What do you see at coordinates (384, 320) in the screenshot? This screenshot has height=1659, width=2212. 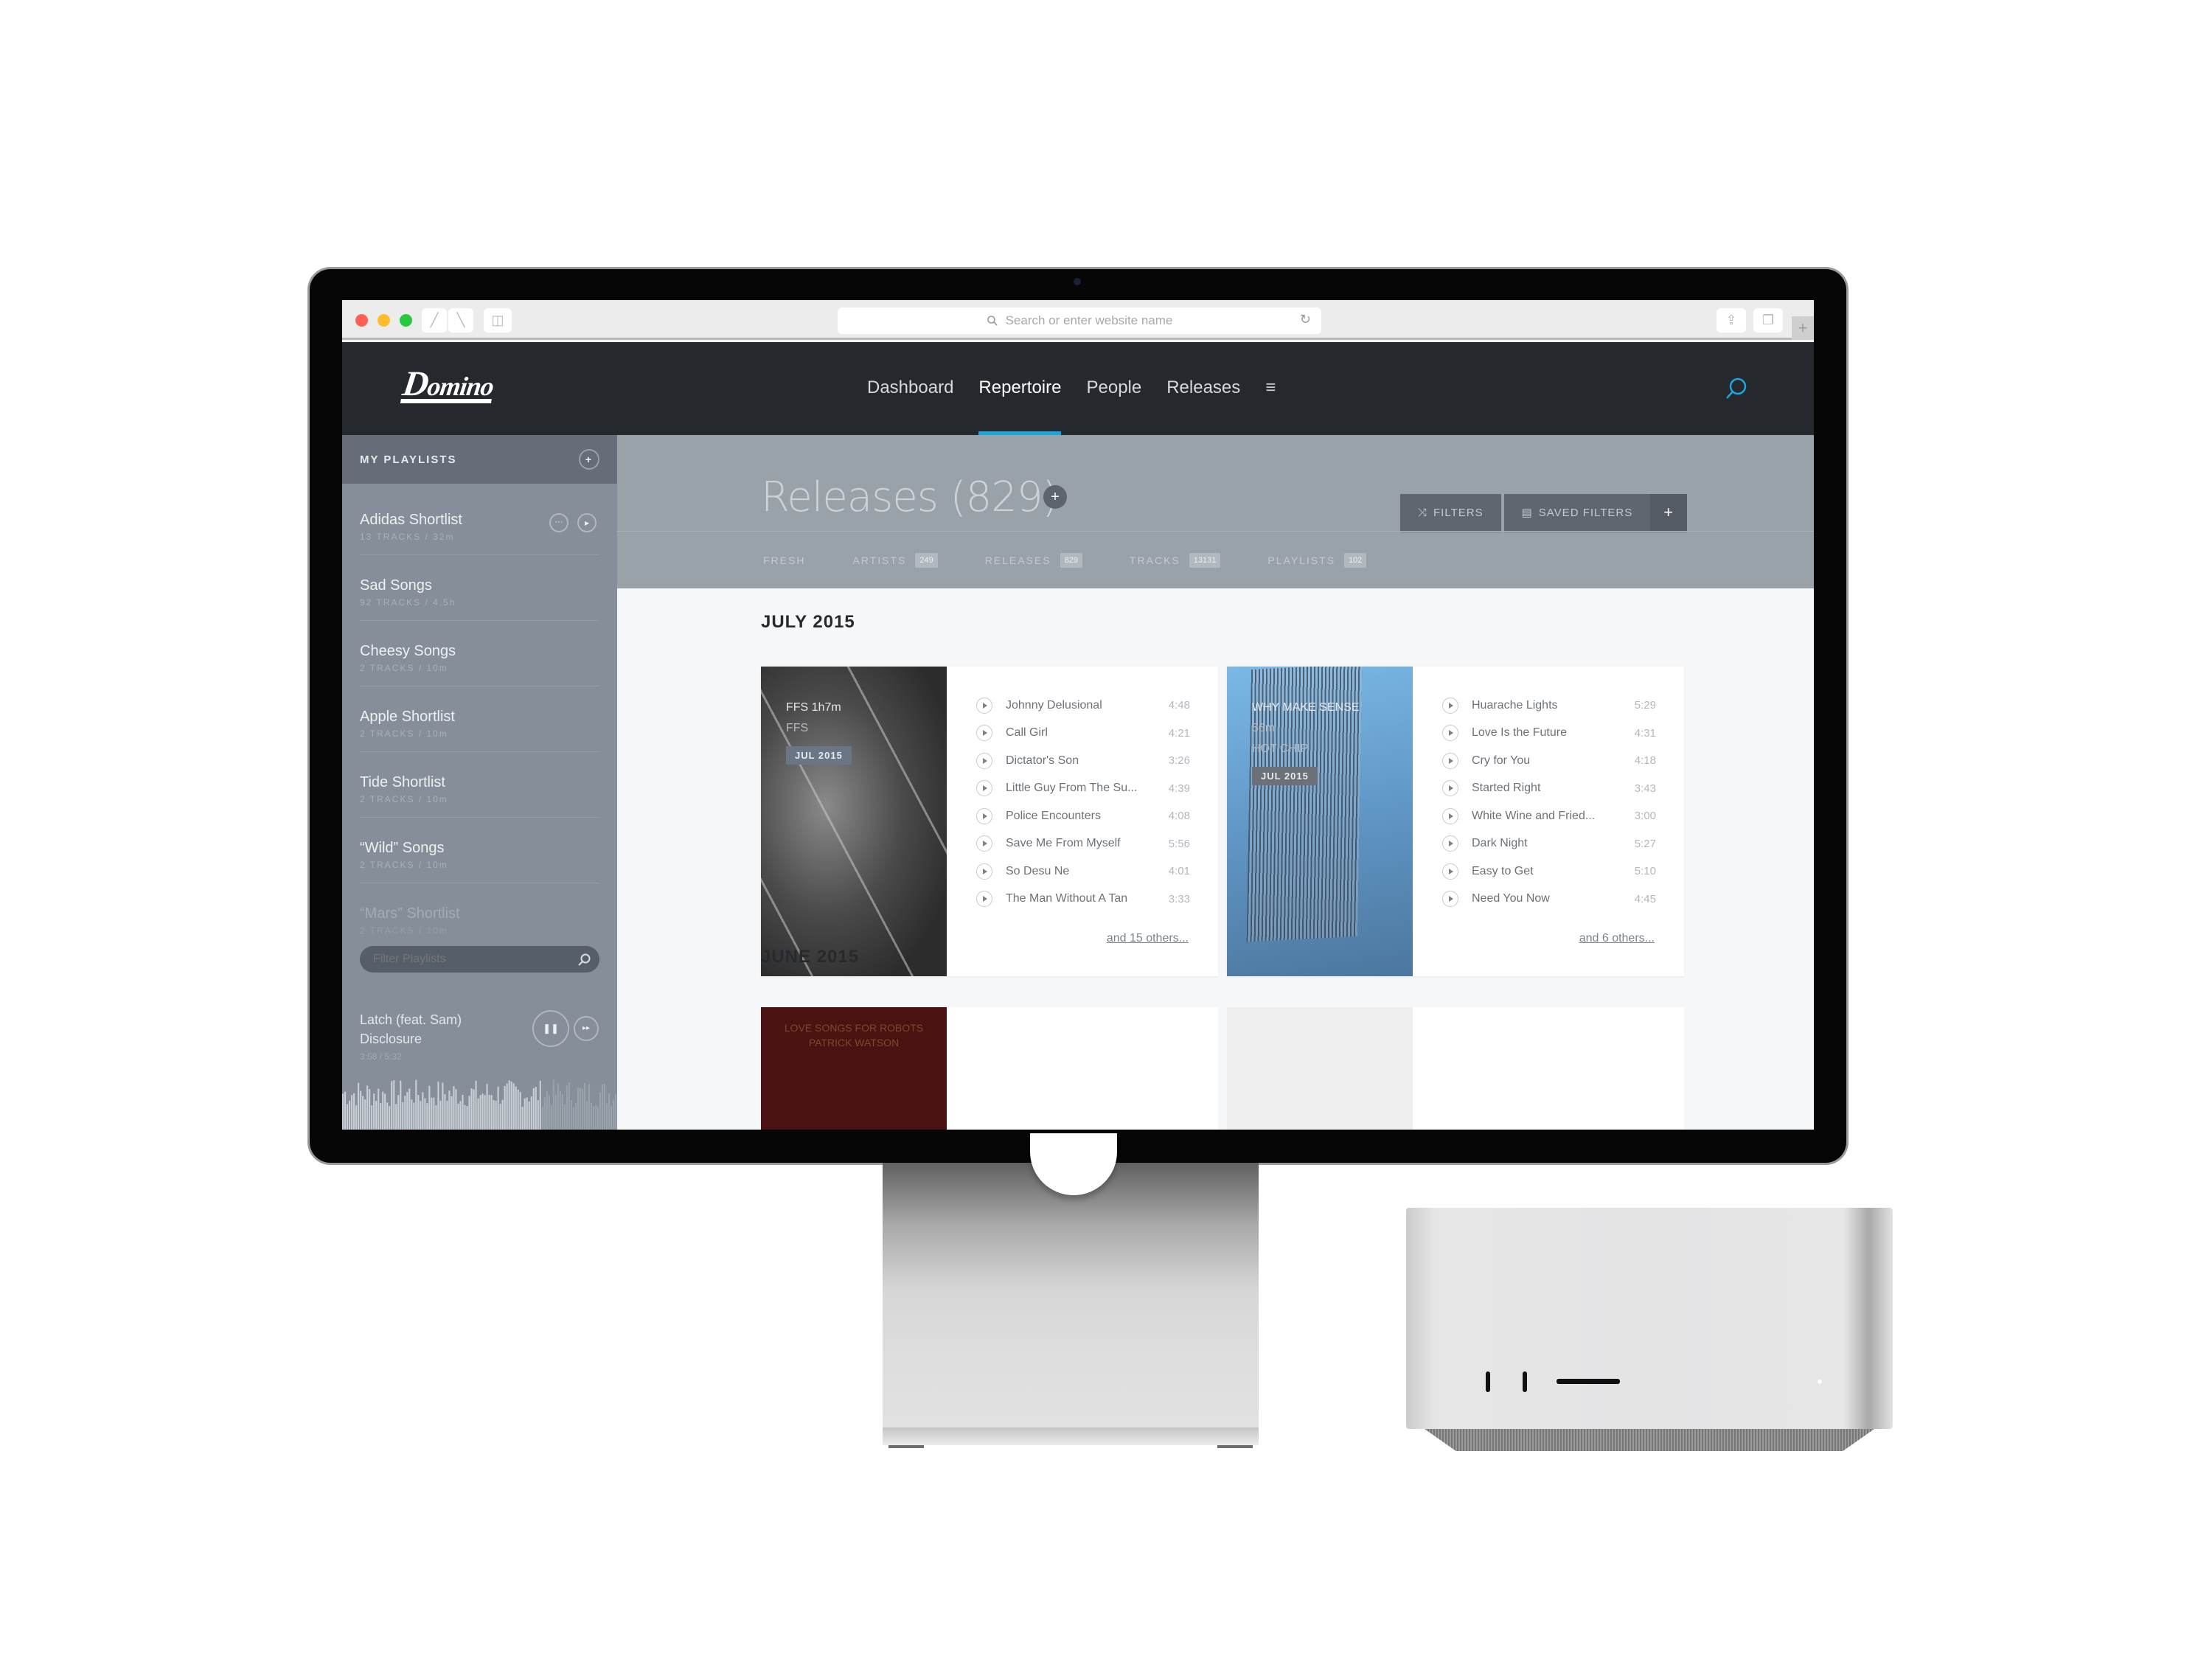 I see `minimize-window-button` at bounding box center [384, 320].